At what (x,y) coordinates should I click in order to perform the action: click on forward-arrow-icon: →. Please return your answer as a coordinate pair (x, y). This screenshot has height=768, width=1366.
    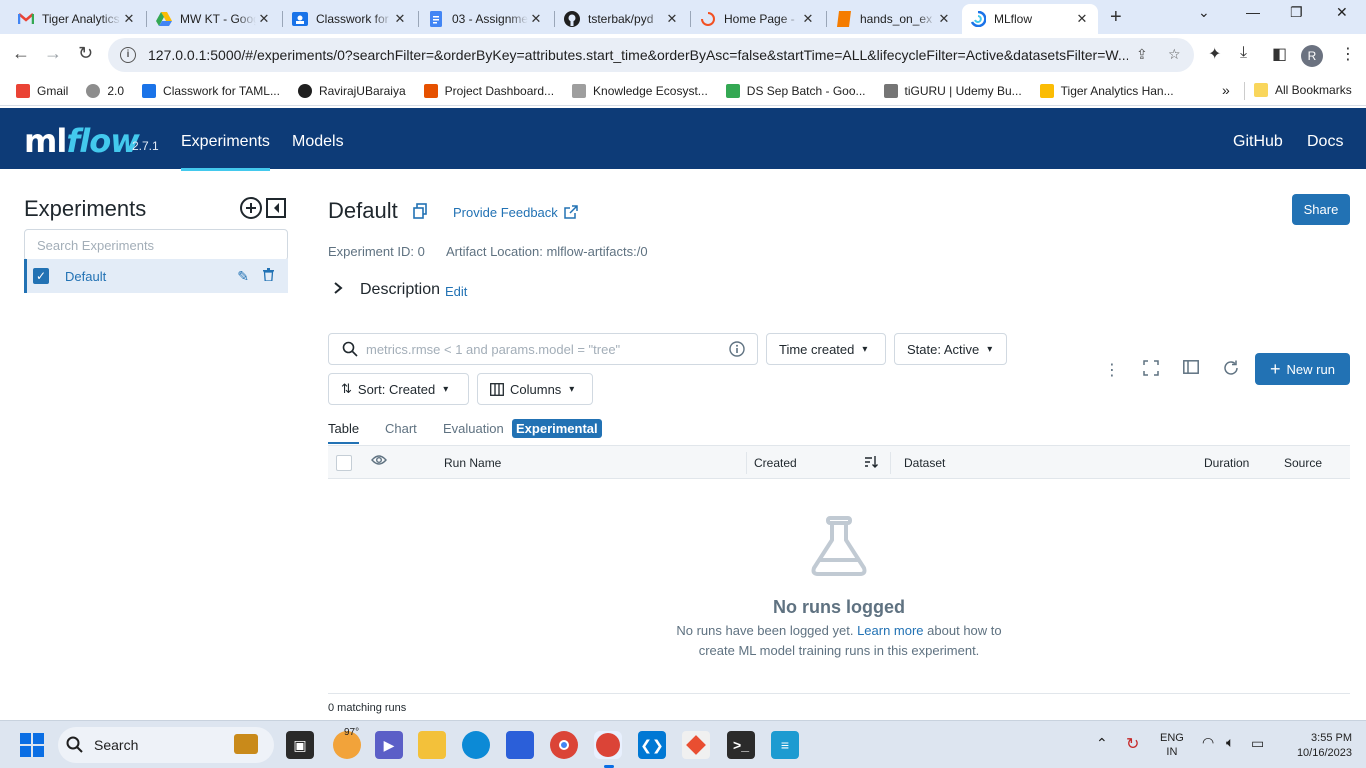
    Looking at the image, I should click on (53, 53).